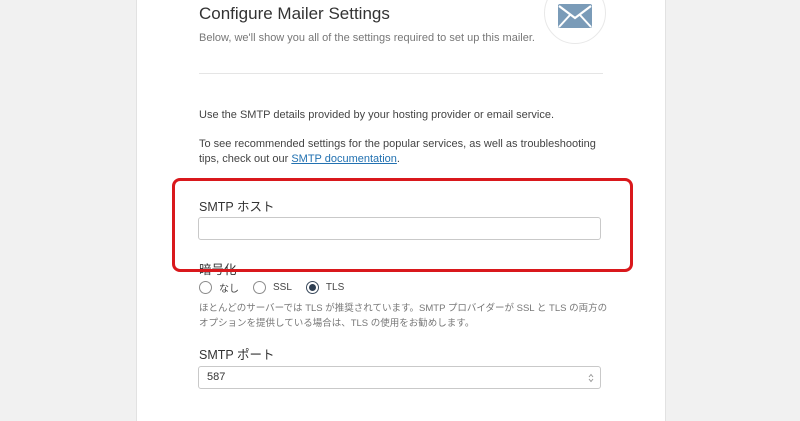 Image resolution: width=800 pixels, height=421 pixels. What do you see at coordinates (216, 377) in the screenshot?
I see `smtp-port-value: 587` at bounding box center [216, 377].